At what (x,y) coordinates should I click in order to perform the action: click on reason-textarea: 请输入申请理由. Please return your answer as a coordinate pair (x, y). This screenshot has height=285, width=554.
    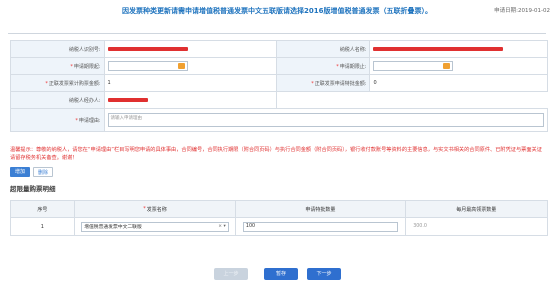
    Looking at the image, I should click on (325, 120).